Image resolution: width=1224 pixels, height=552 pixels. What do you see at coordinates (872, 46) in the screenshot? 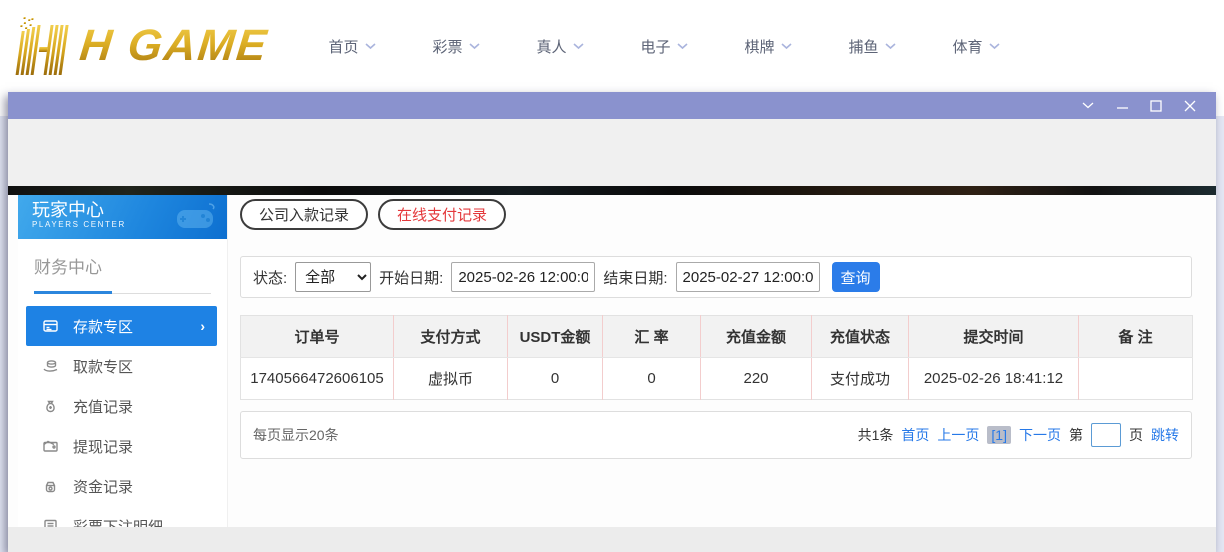
I see `nav-item-fishing: 捕鱼` at bounding box center [872, 46].